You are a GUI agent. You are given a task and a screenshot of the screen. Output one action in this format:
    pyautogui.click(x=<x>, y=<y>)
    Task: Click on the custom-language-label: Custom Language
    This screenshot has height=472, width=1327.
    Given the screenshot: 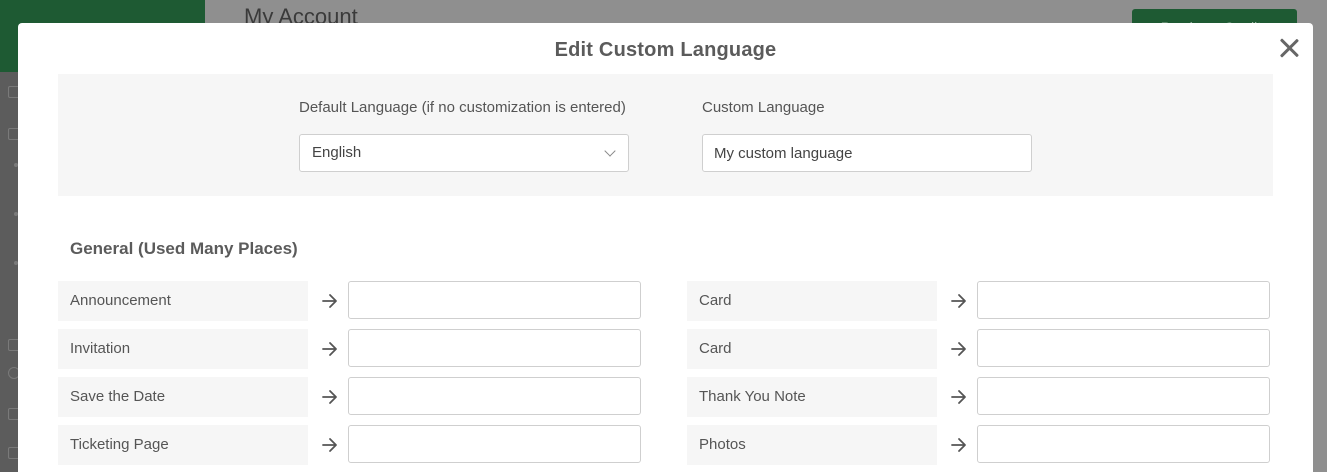 What is the action you would take?
    pyautogui.click(x=763, y=107)
    